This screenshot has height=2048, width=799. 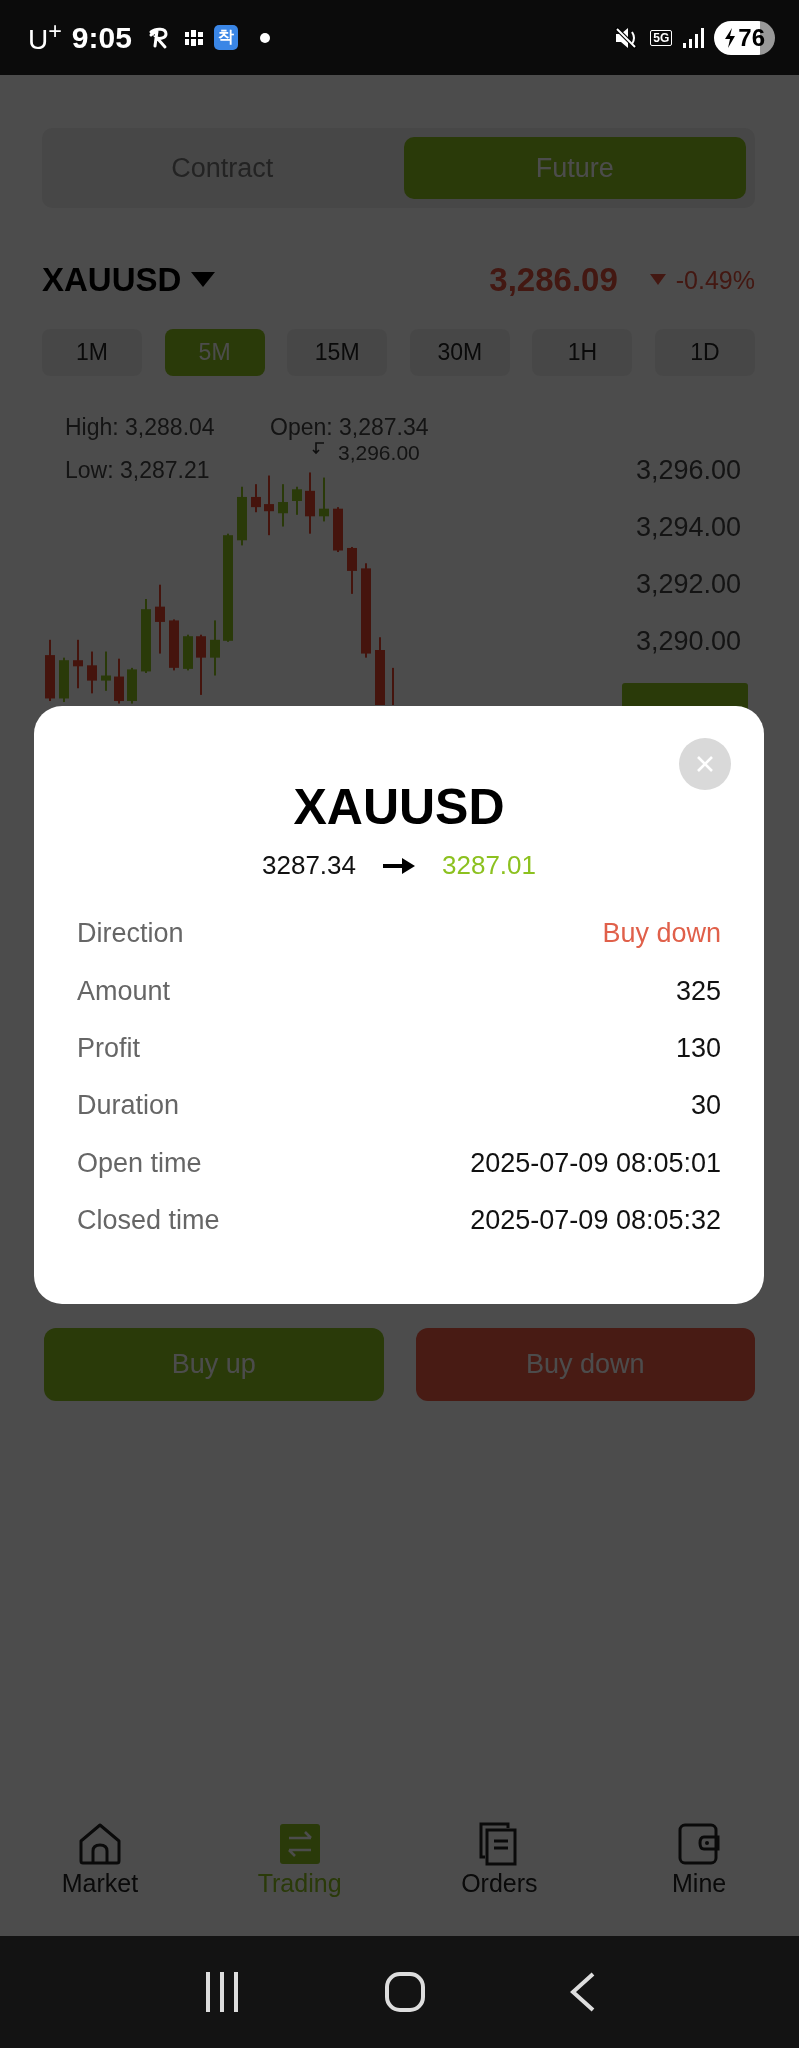 I want to click on grid-icon, so click(x=193, y=37).